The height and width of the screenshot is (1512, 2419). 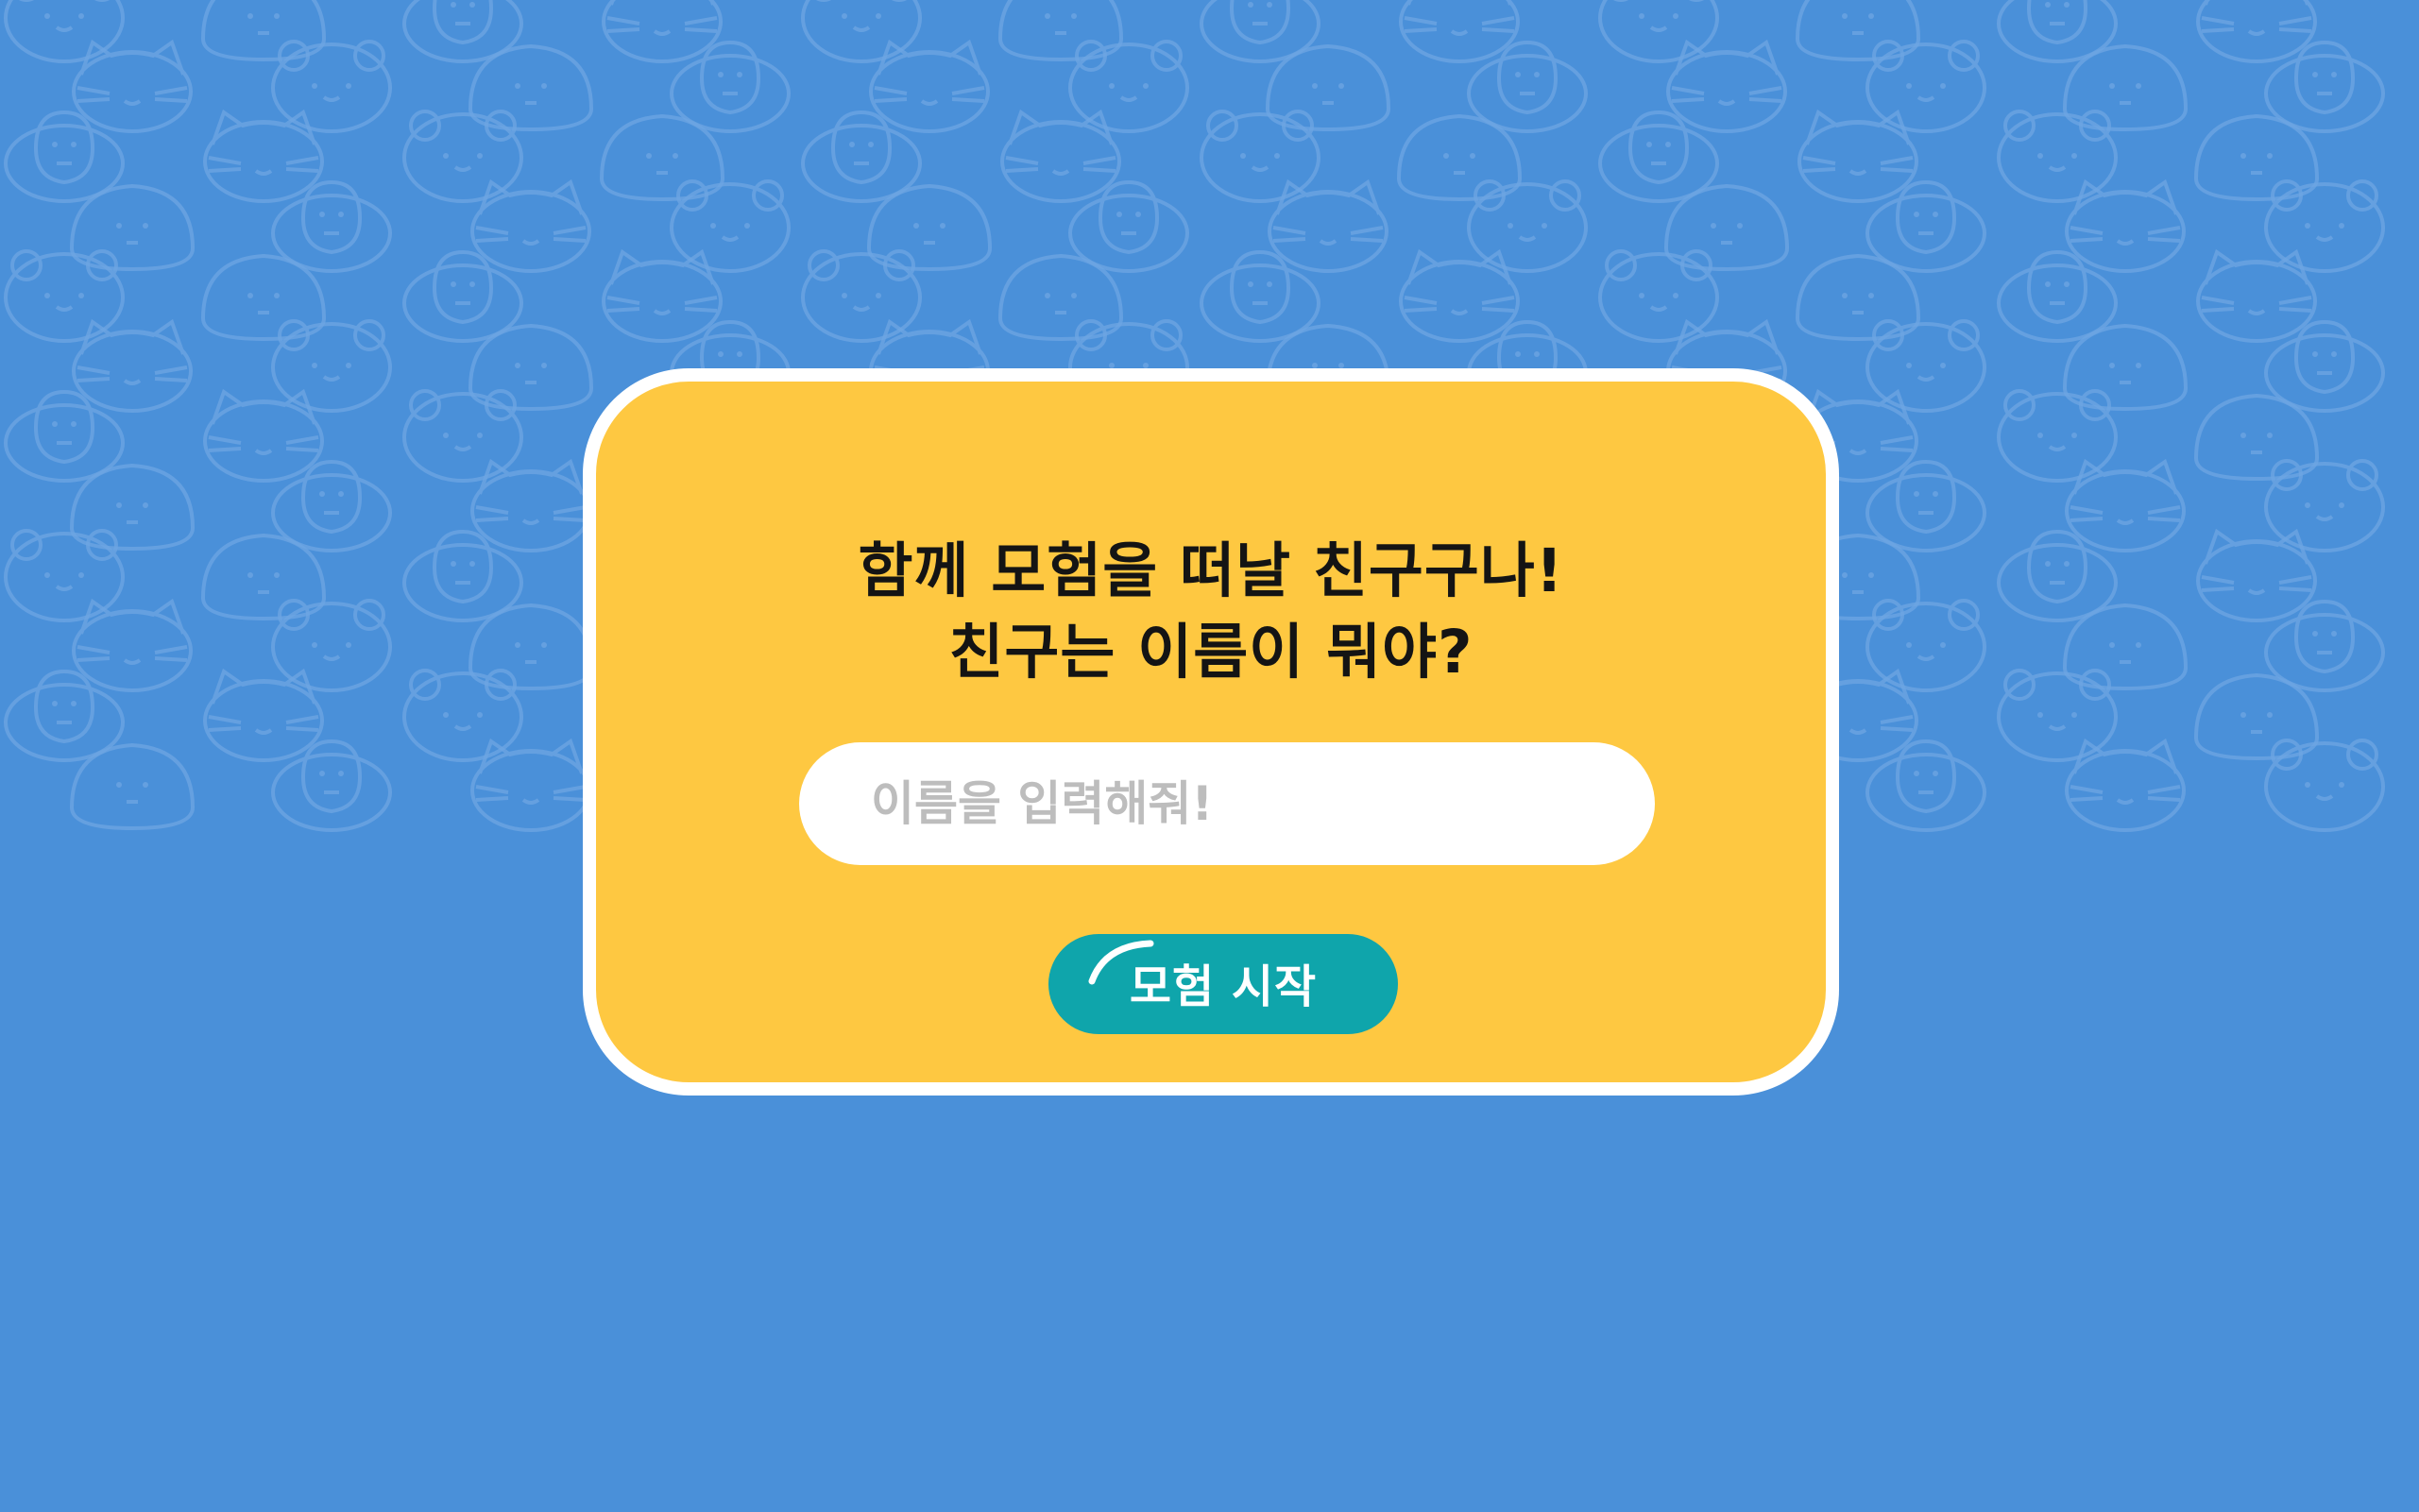 What do you see at coordinates (1227, 803) in the screenshot?
I see `name-input` at bounding box center [1227, 803].